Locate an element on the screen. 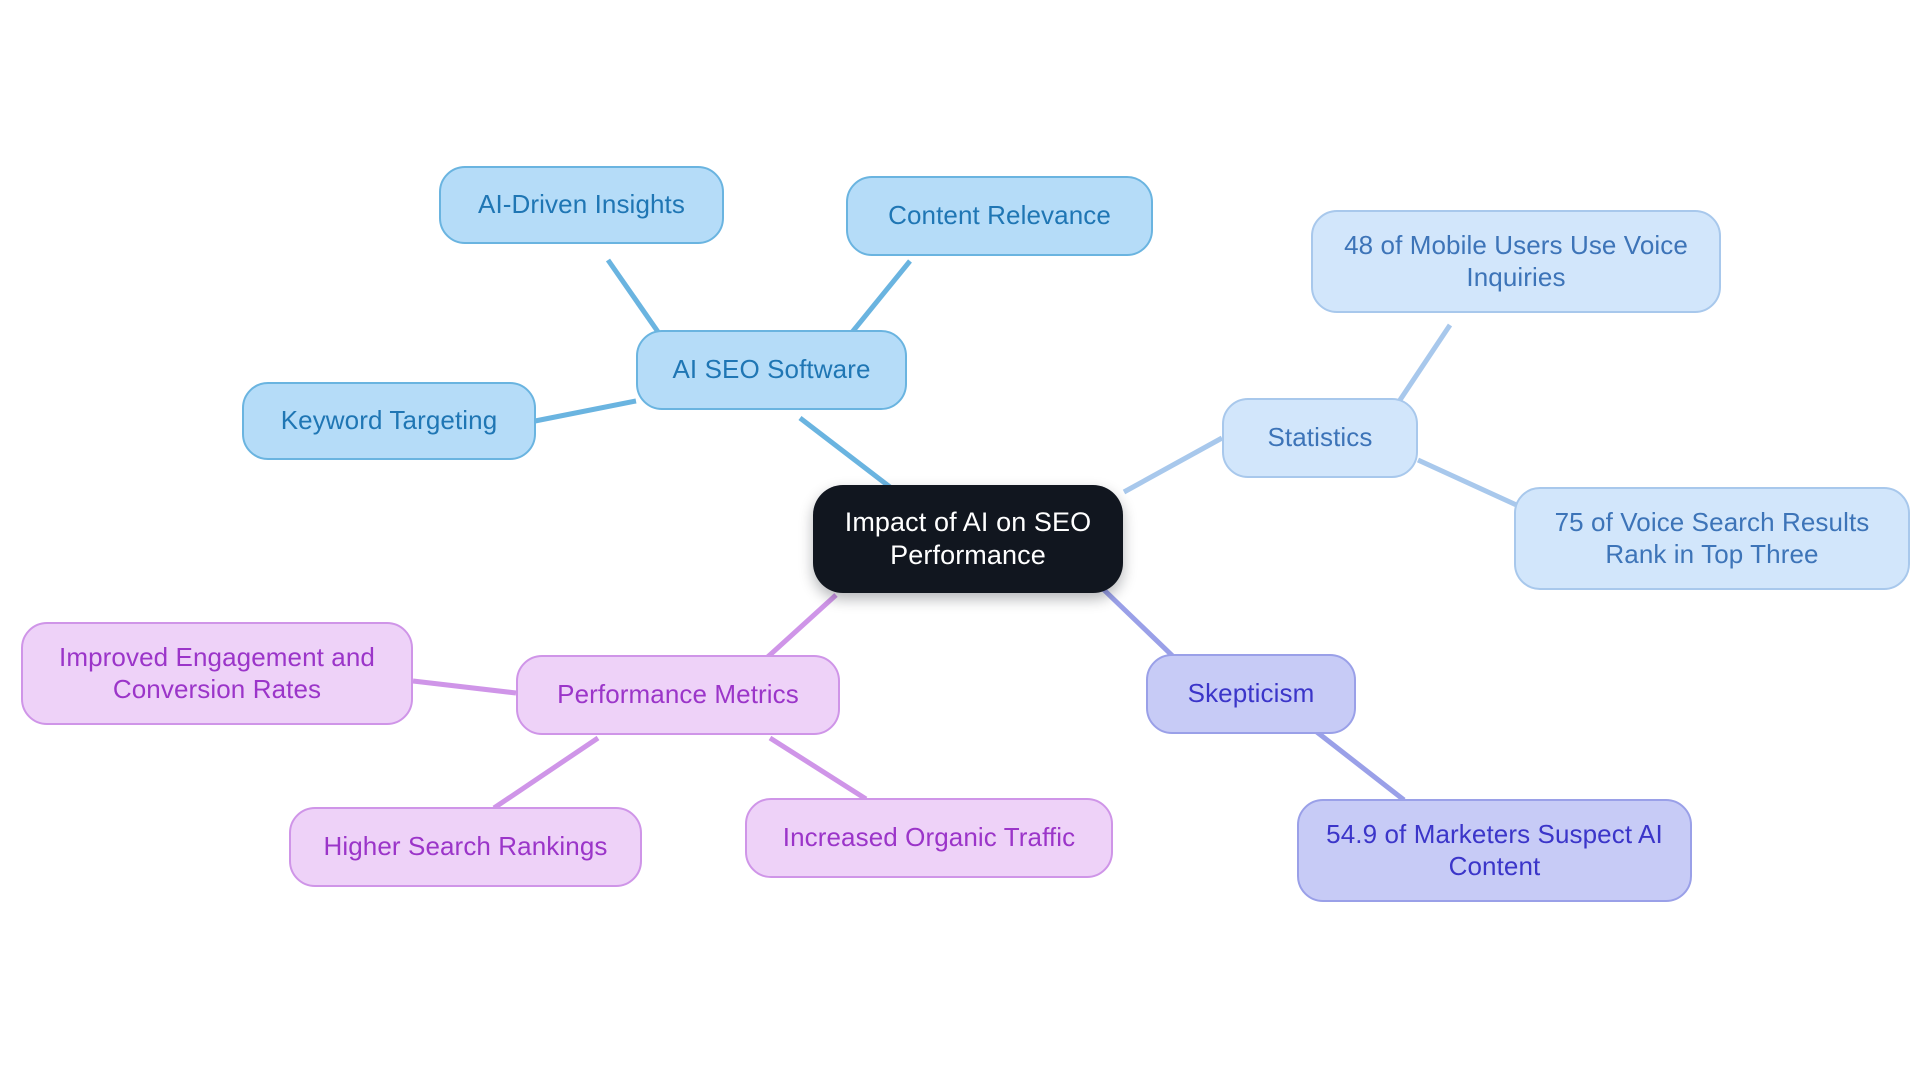  node-label: Higher Search Rankings is located at coordinates (465, 846).